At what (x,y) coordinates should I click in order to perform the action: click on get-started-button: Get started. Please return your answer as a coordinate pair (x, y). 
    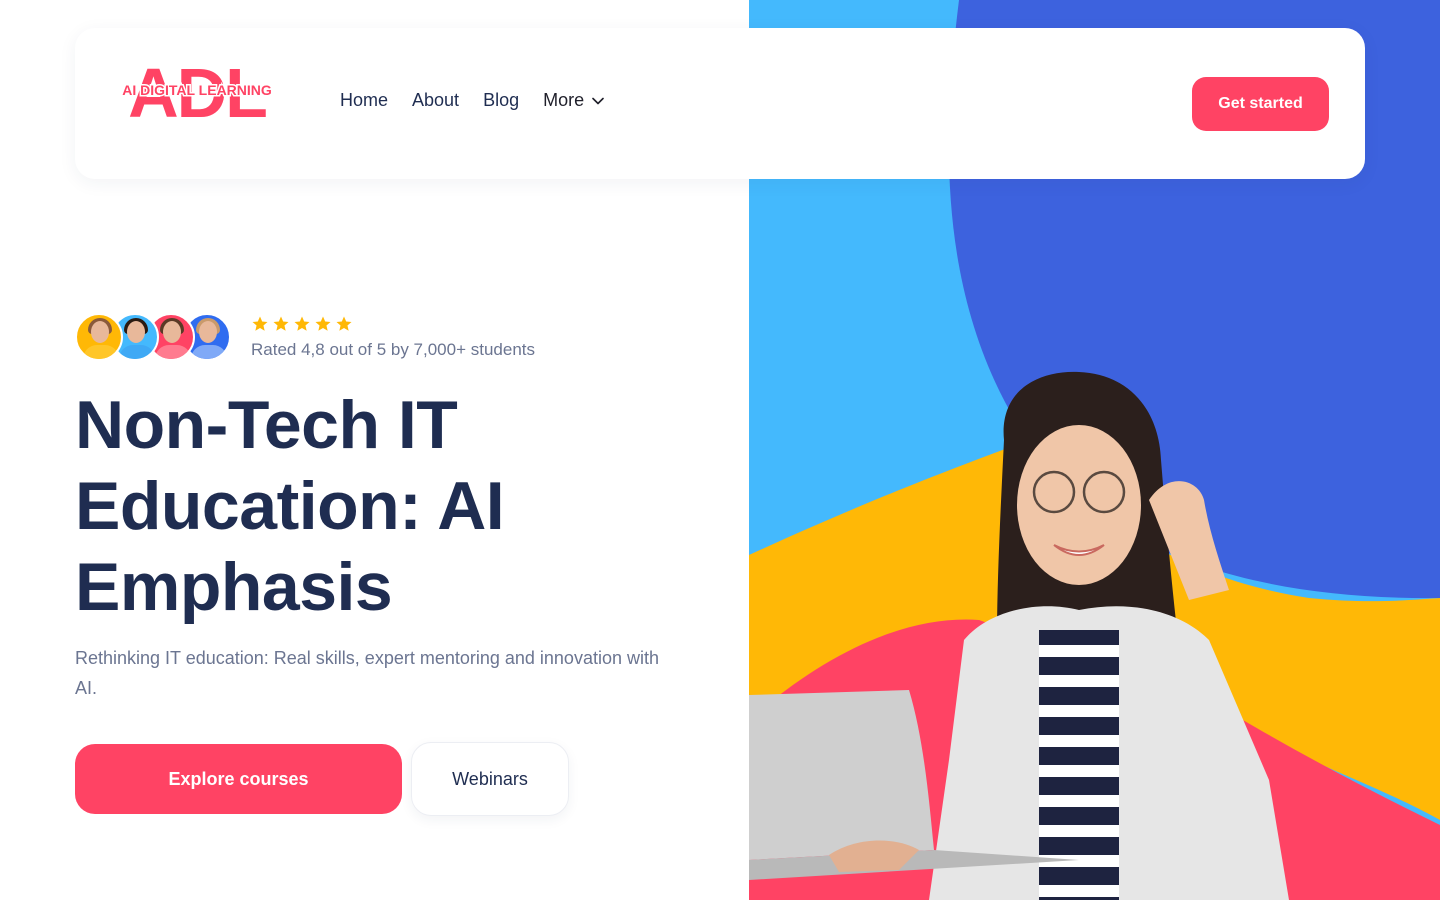
    Looking at the image, I should click on (1260, 104).